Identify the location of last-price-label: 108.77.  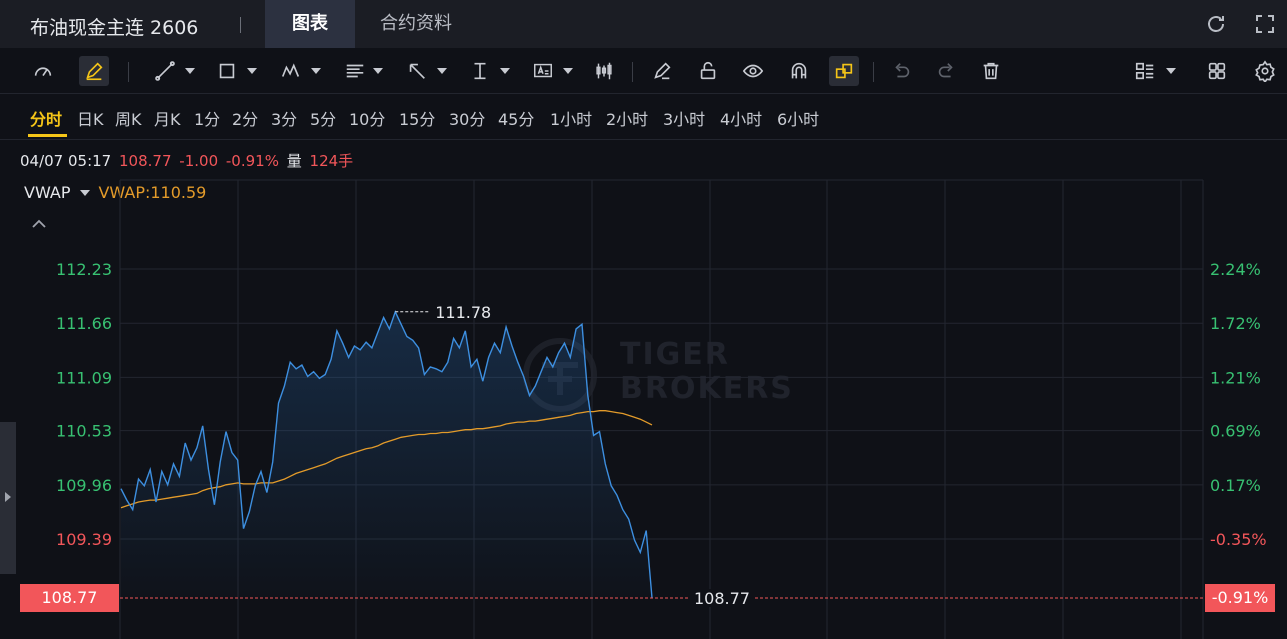
(722, 598).